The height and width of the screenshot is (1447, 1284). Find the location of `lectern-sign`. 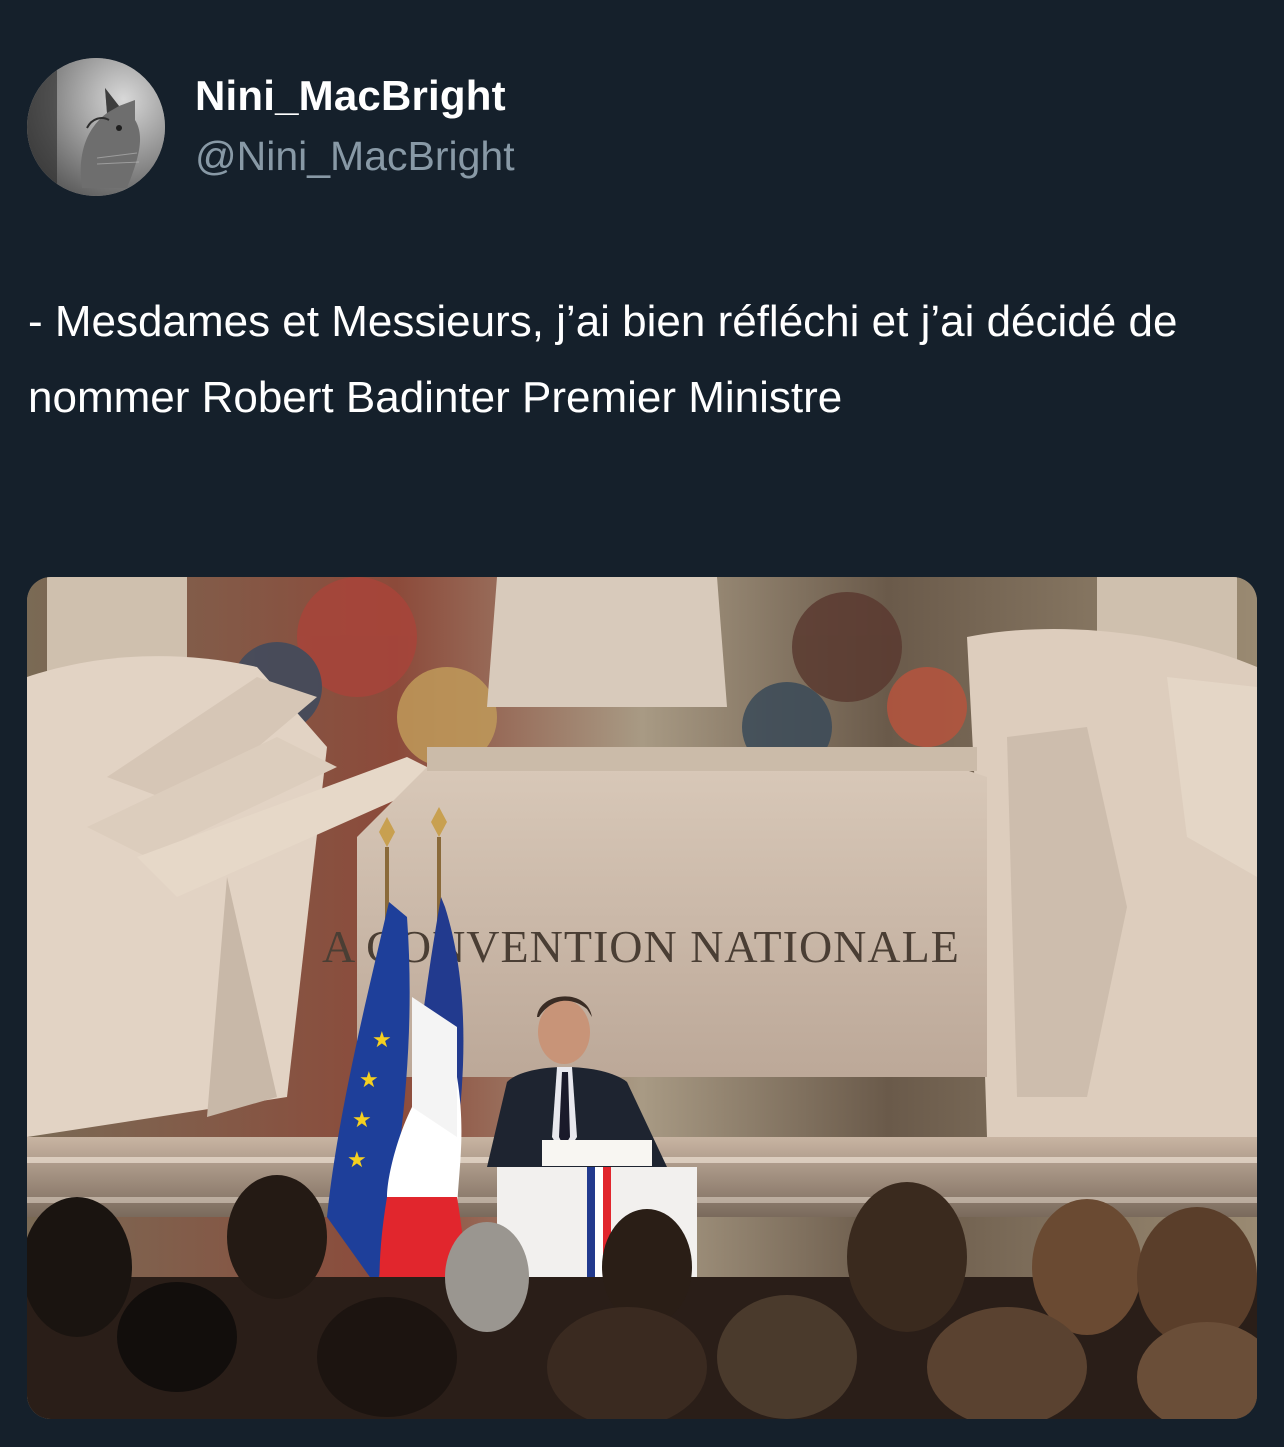

lectern-sign is located at coordinates (597, 1153).